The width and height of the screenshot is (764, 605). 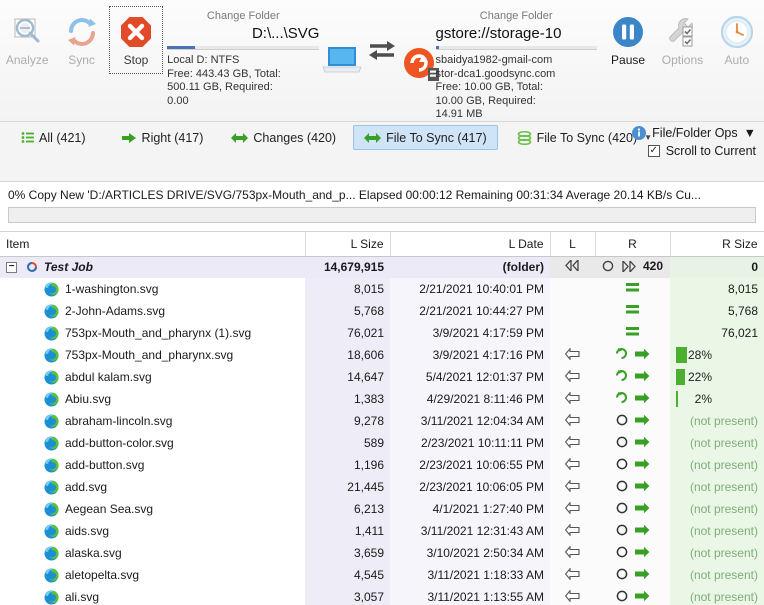 What do you see at coordinates (152, 399) in the screenshot?
I see `row-item-cell: Abiu.svg` at bounding box center [152, 399].